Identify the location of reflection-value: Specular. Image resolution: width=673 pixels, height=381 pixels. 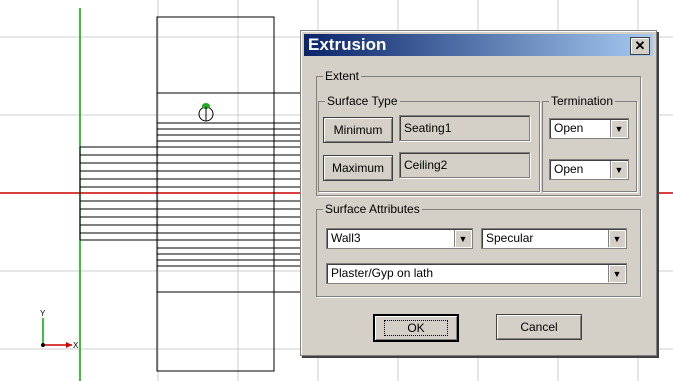
(510, 238).